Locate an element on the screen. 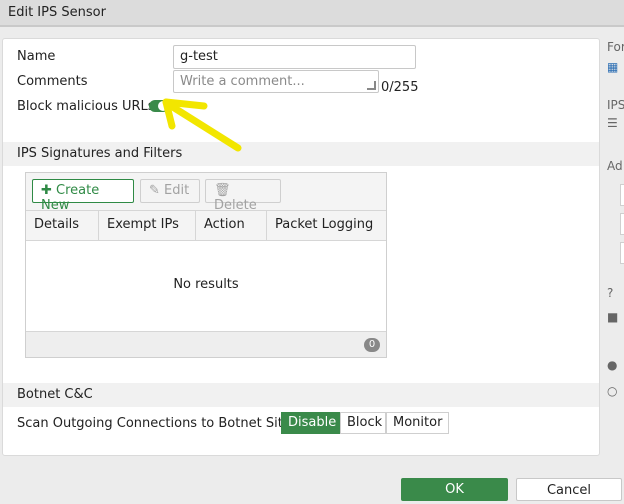 The height and width of the screenshot is (504, 624). name-label: Name is located at coordinates (36, 56).